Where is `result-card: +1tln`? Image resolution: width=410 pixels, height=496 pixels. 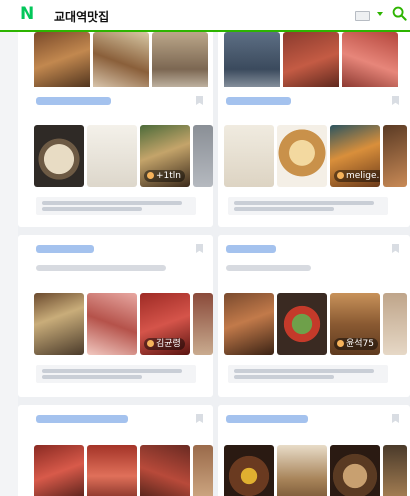 result-card: +1tln is located at coordinates (115, 157).